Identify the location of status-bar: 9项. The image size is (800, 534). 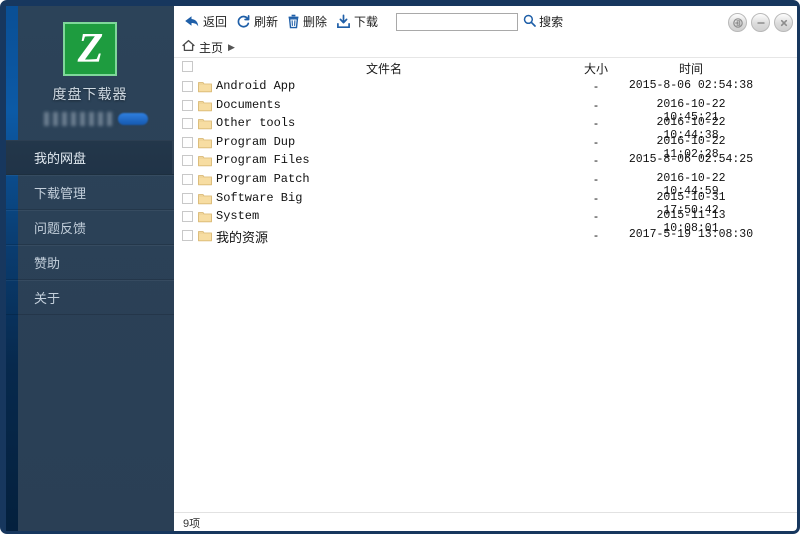
(485, 521).